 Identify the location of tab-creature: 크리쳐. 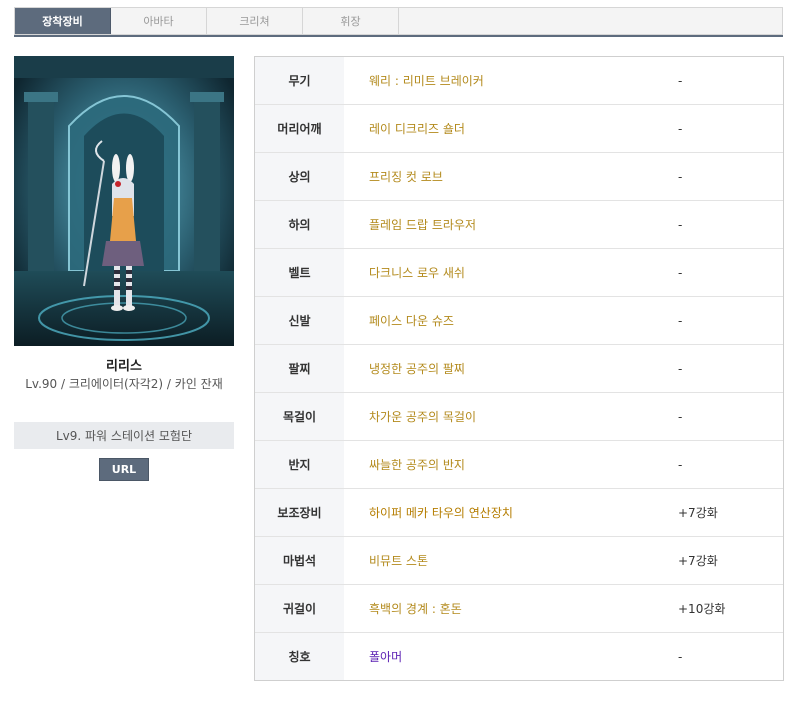
(255, 21).